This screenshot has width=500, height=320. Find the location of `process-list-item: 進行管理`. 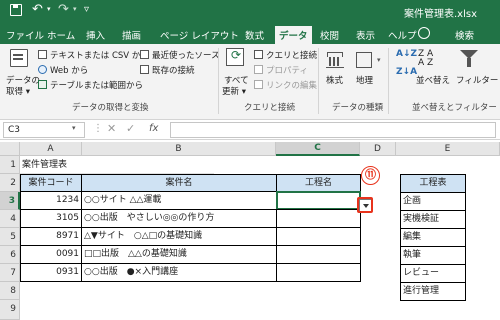

process-list-item: 進行管理 is located at coordinates (433, 291).